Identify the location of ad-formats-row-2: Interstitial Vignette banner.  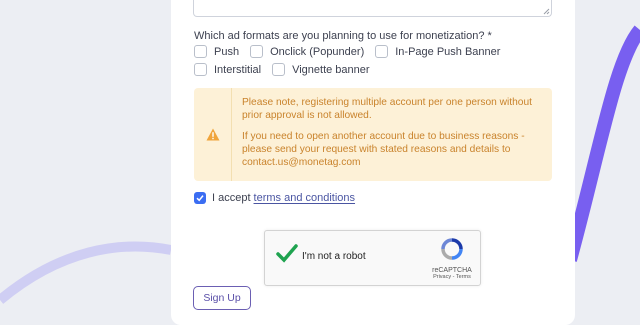
(287, 69).